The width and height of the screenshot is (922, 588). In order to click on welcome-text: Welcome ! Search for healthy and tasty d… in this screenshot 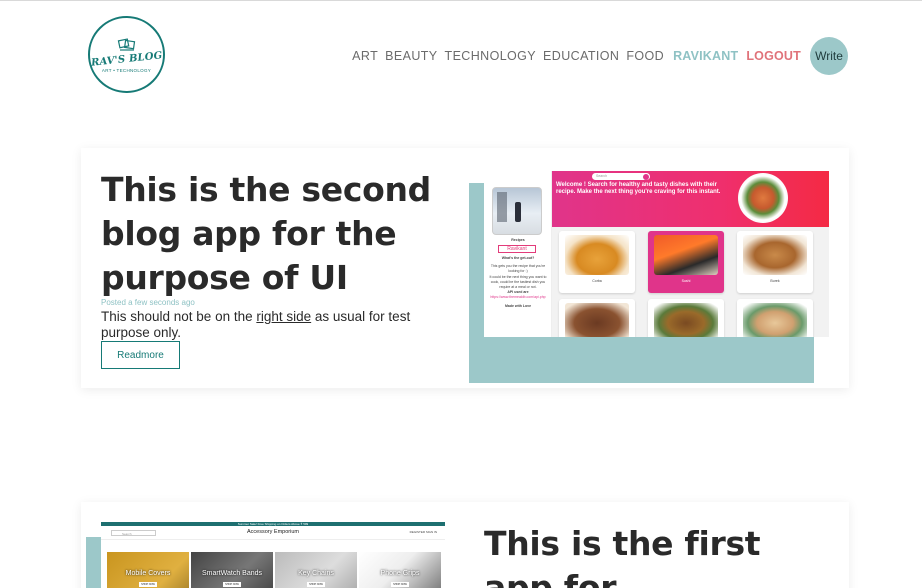, I will do `click(638, 188)`.